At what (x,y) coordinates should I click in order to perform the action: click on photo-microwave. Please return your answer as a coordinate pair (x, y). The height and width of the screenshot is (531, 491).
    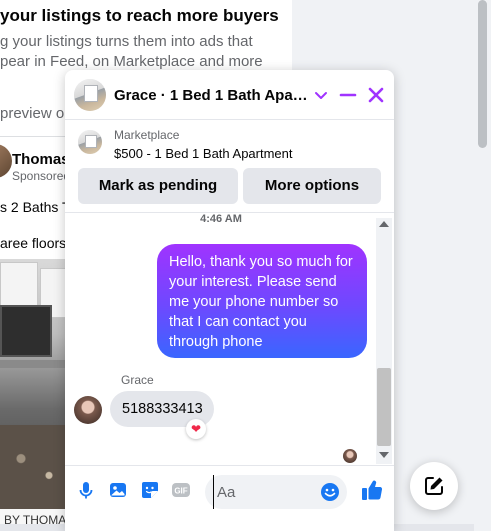
    Looking at the image, I should click on (26, 331).